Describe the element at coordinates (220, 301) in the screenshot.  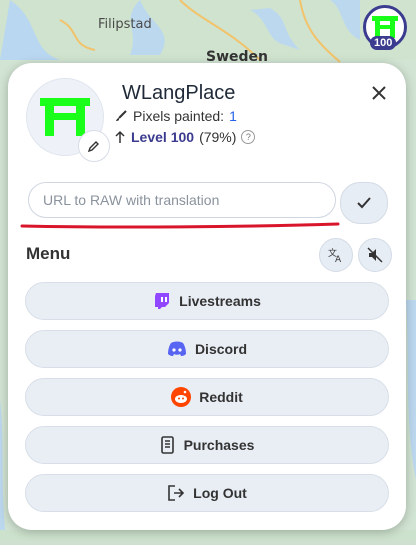
I see `livestreams-label: Livestreams` at that location.